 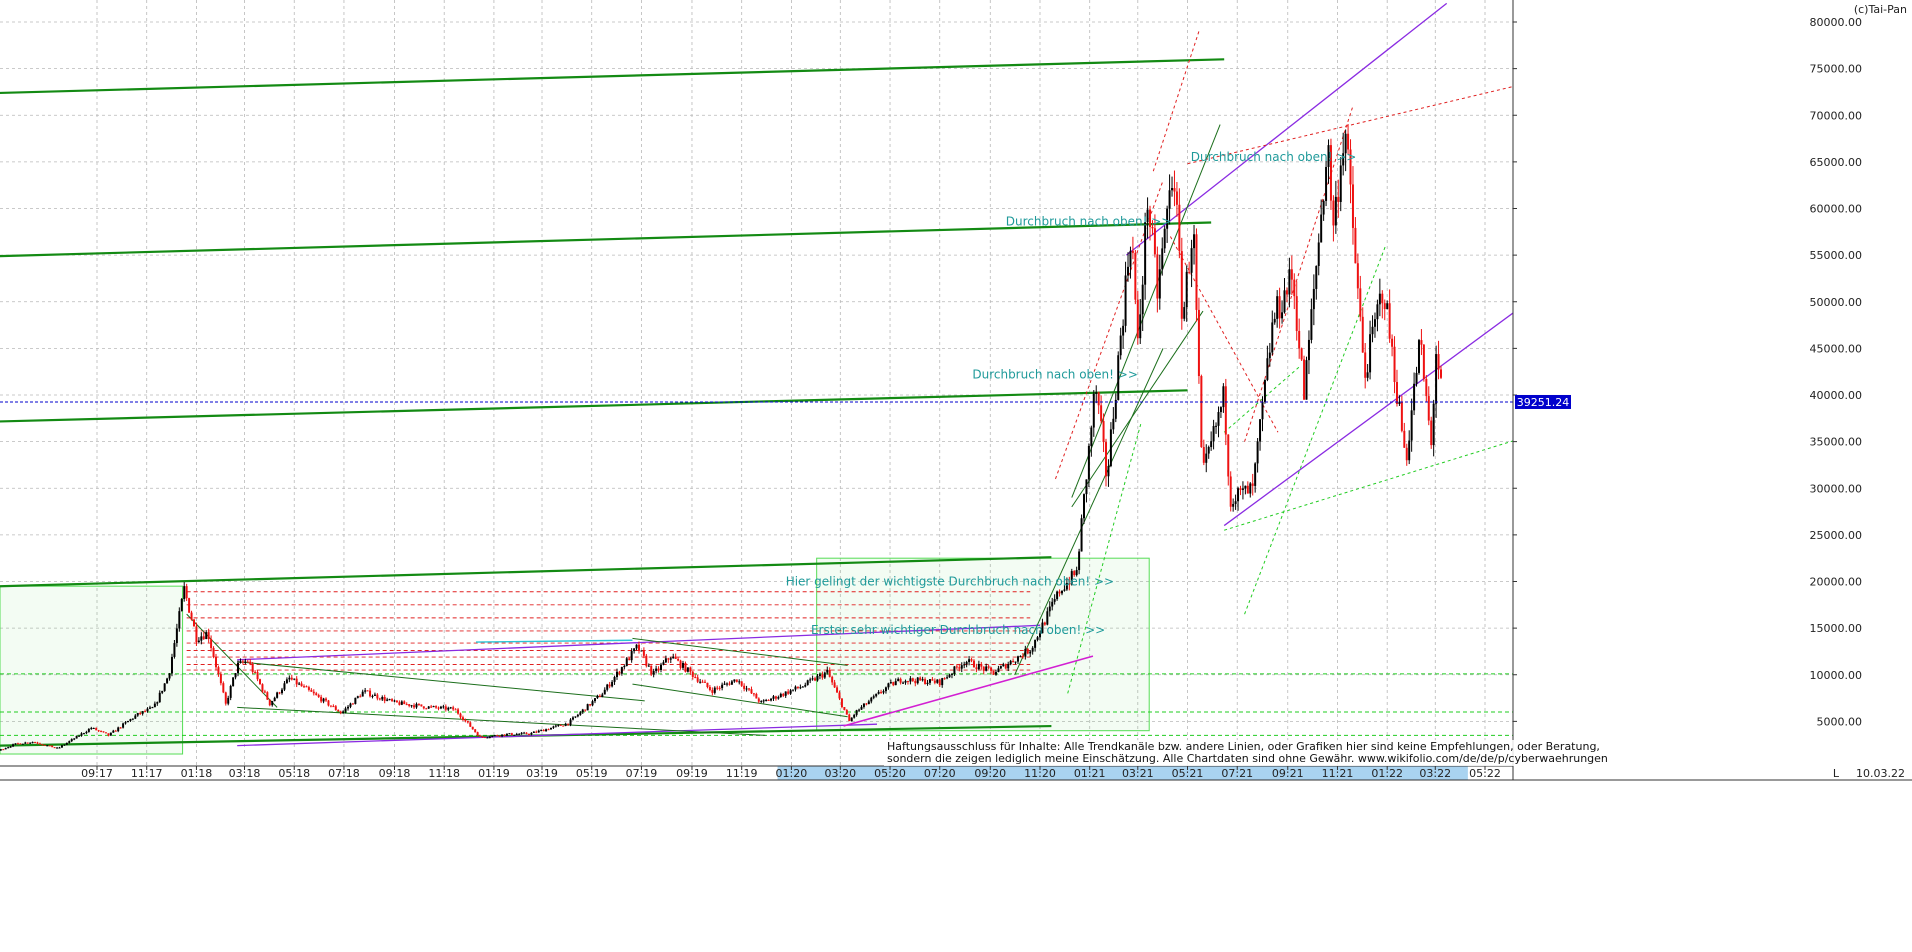 I want to click on x-tick-label: 11:19, so click(x=742, y=773).